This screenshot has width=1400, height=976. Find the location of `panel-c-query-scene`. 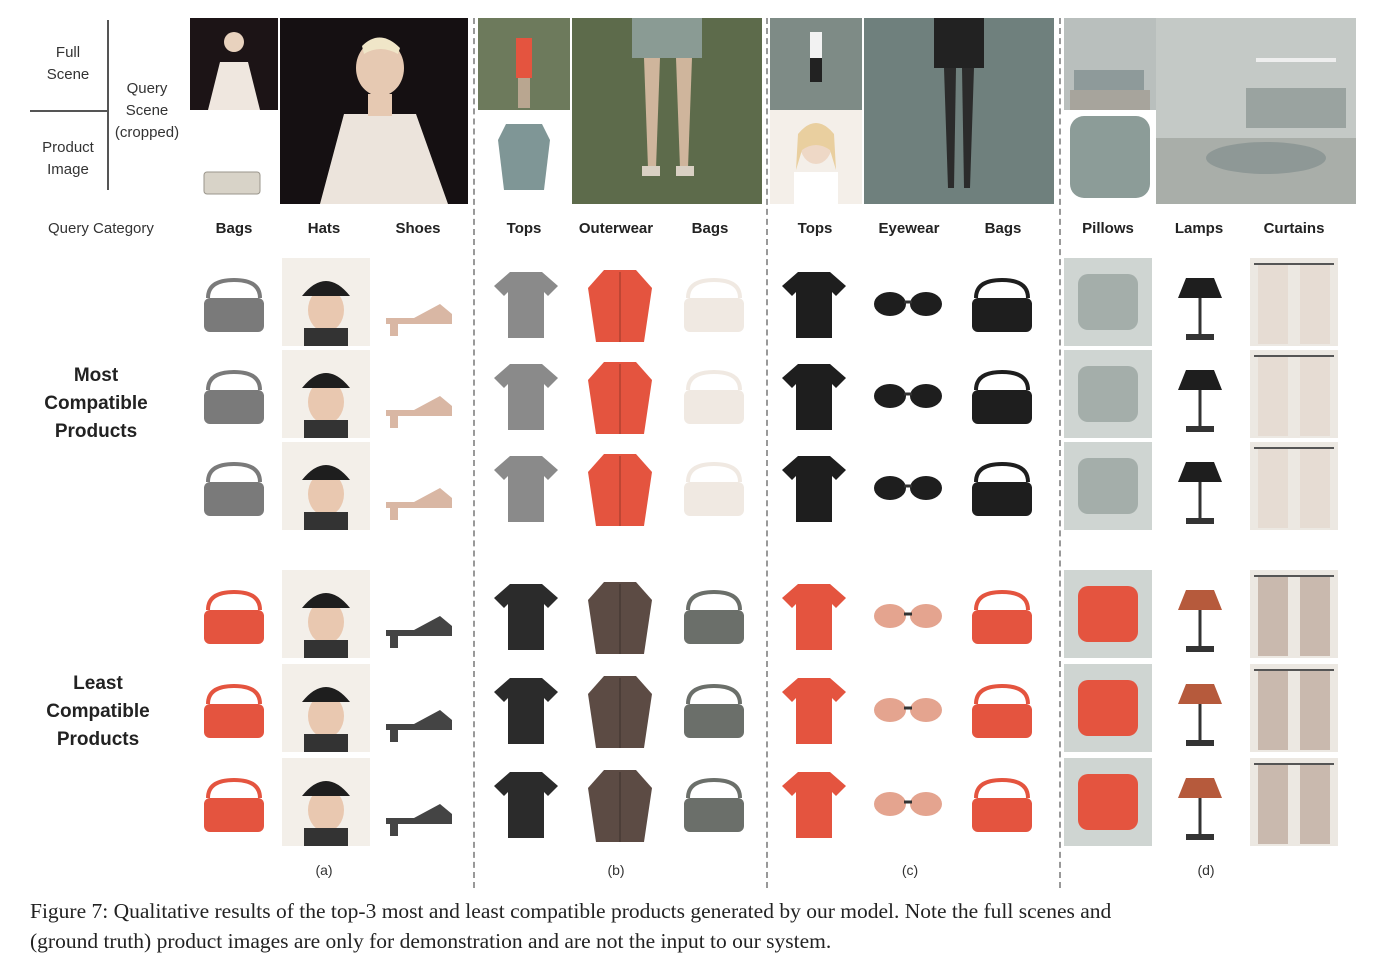

panel-c-query-scene is located at coordinates (959, 111).